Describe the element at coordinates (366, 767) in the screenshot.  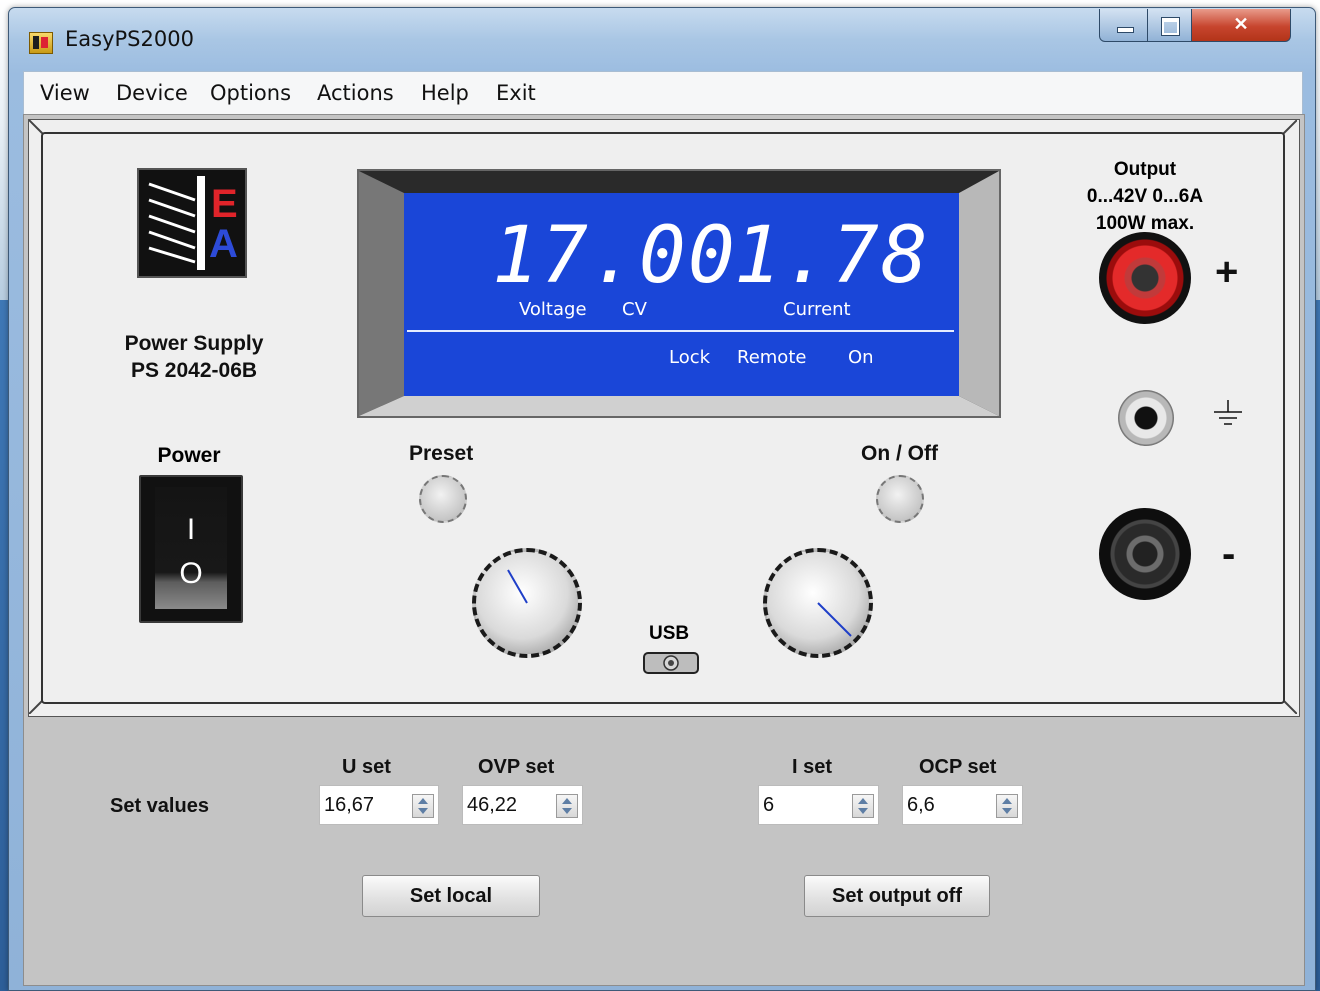
I see `u-set-label: U set` at that location.